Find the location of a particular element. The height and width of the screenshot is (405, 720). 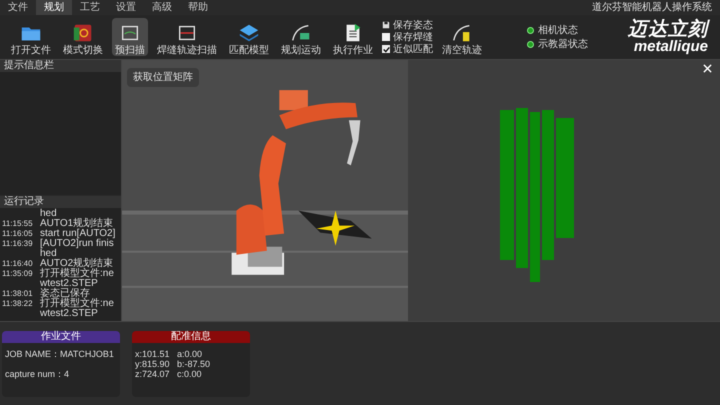

toolbar-button: 匹配模型 is located at coordinates (249, 37).